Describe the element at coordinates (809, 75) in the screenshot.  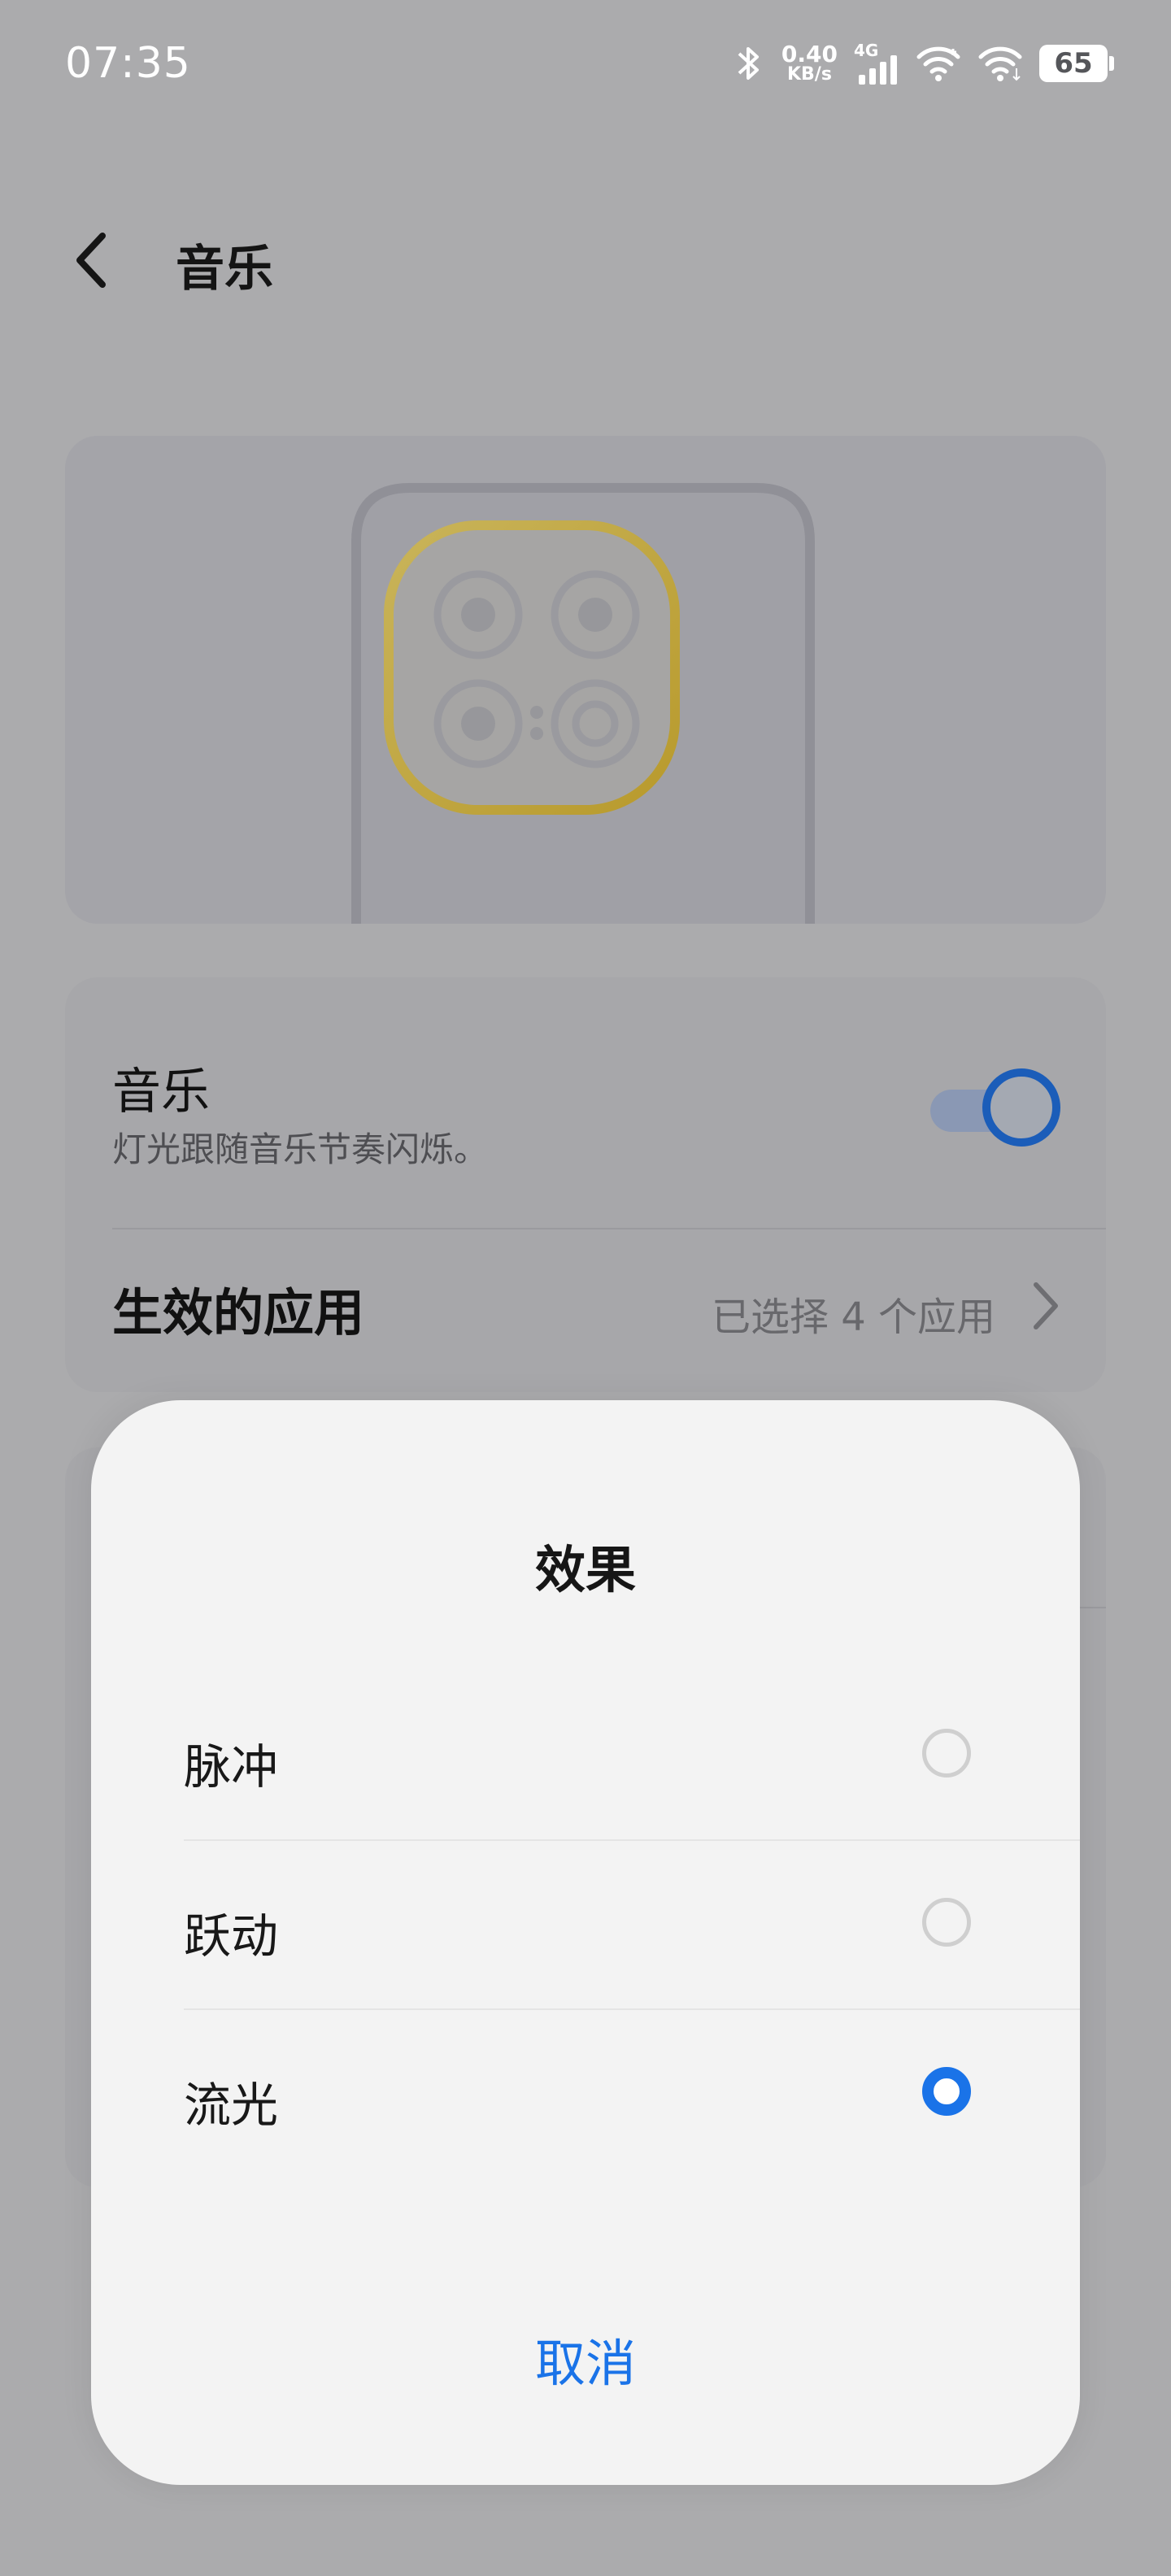
I see `speed-unit: KB/s` at that location.